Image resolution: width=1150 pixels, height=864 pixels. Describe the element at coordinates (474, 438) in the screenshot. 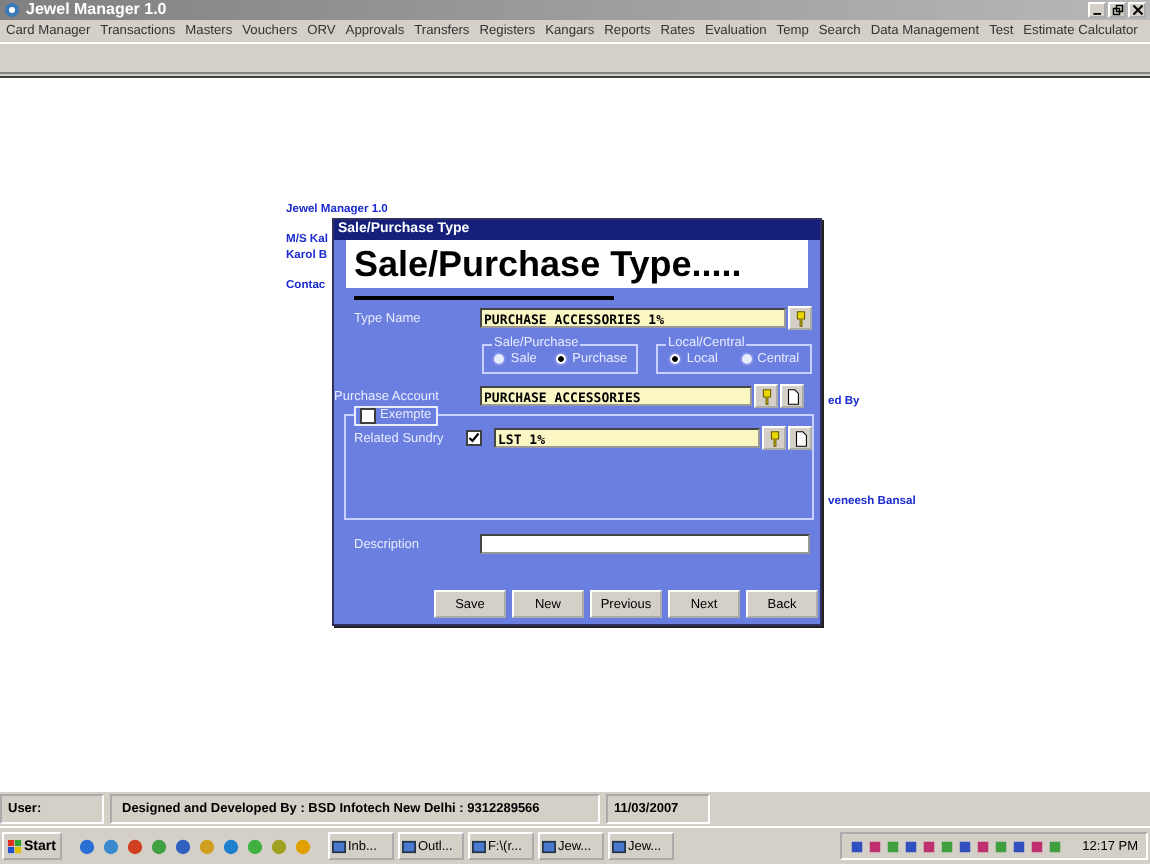

I see `sundry-checkbox` at that location.